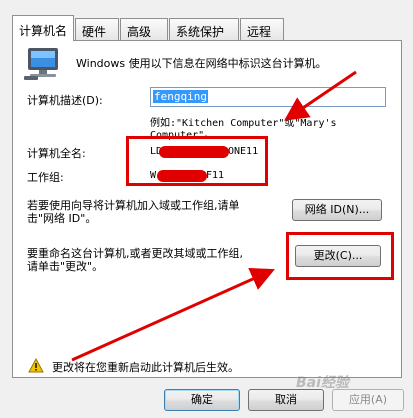 This screenshot has width=413, height=418. Describe the element at coordinates (180, 96) in the screenshot. I see `description-value: fengqing` at that location.